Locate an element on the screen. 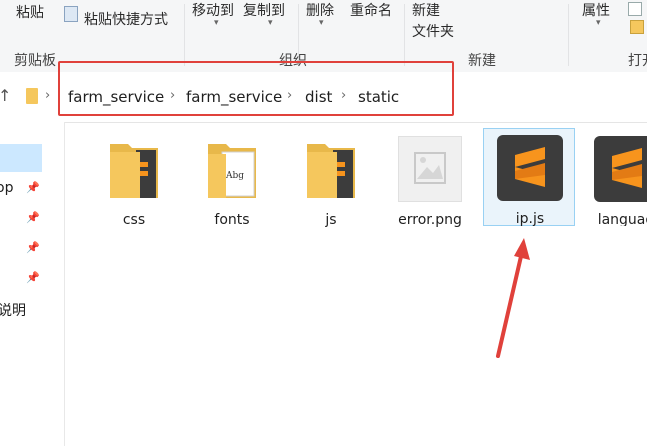 The image size is (647, 446). annotation-arrow is located at coordinates (513, 298).